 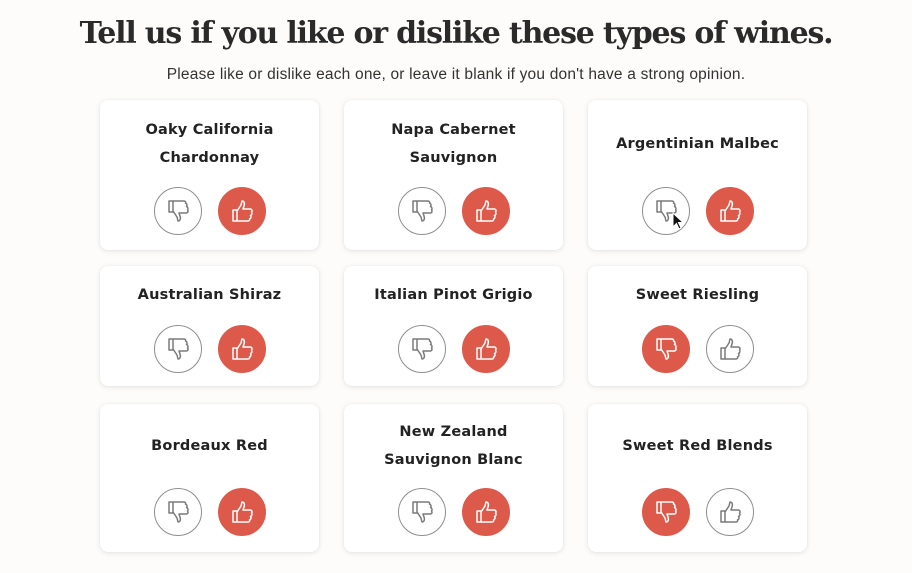 I want to click on wine-name: Italian Pinot Grigio, so click(x=453, y=295).